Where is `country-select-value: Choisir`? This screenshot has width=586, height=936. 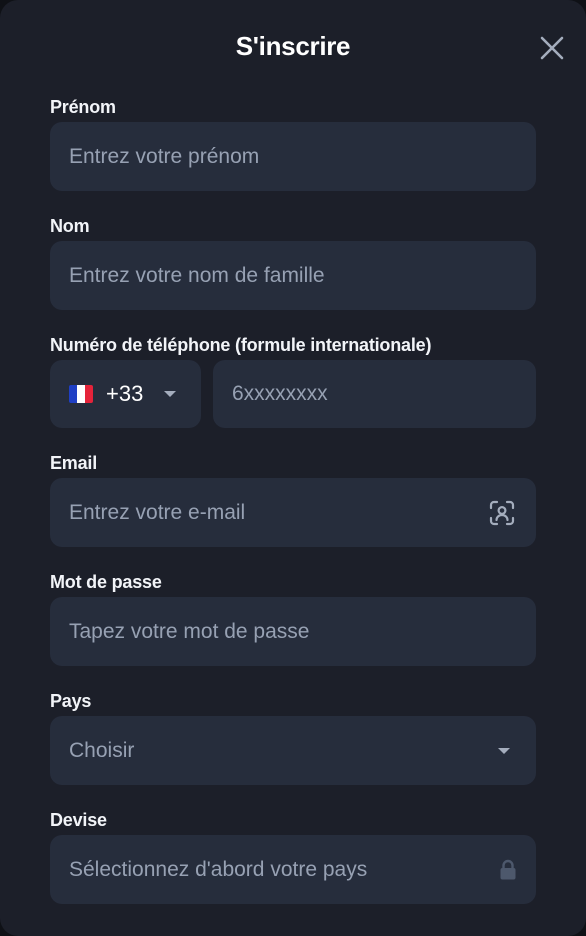 country-select-value: Choisir is located at coordinates (102, 750).